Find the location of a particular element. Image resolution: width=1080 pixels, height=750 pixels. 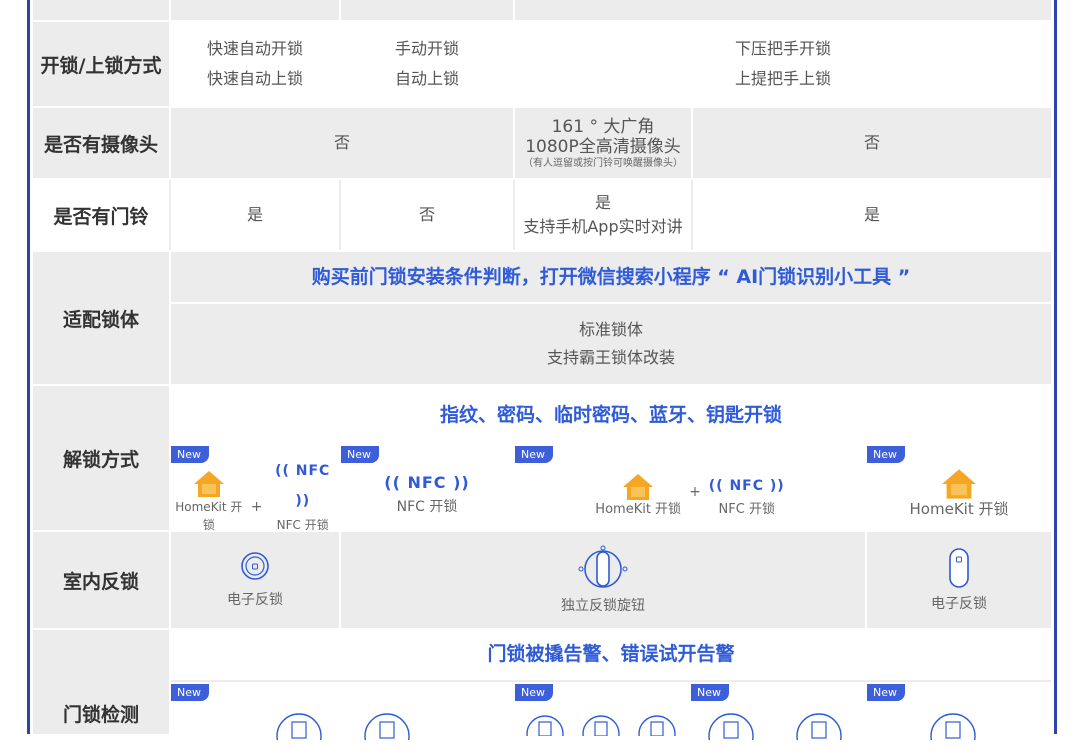

camera-cell-2: 161 ° 大广角 1080P全高清摄像头 （有人逗留或按门铃可唤醒摄像头） is located at coordinates (603, 143).